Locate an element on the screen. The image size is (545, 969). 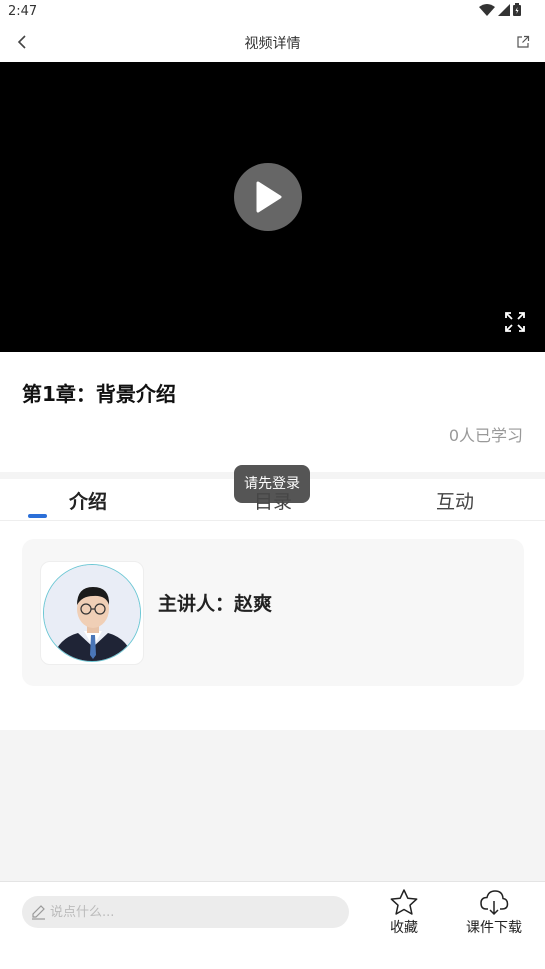
lecturer-card: 主讲人：赵爽 is located at coordinates (273, 612).